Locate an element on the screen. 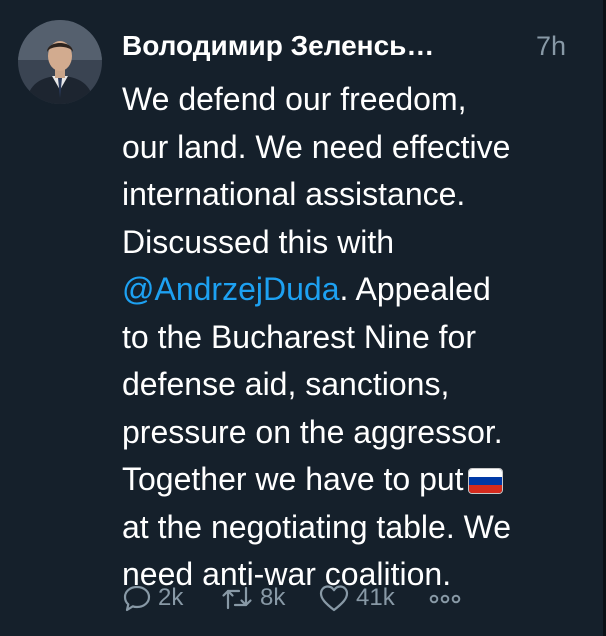 The width and height of the screenshot is (606, 636). tweet-actions: 2k 8k 41k is located at coordinates (357, 598).